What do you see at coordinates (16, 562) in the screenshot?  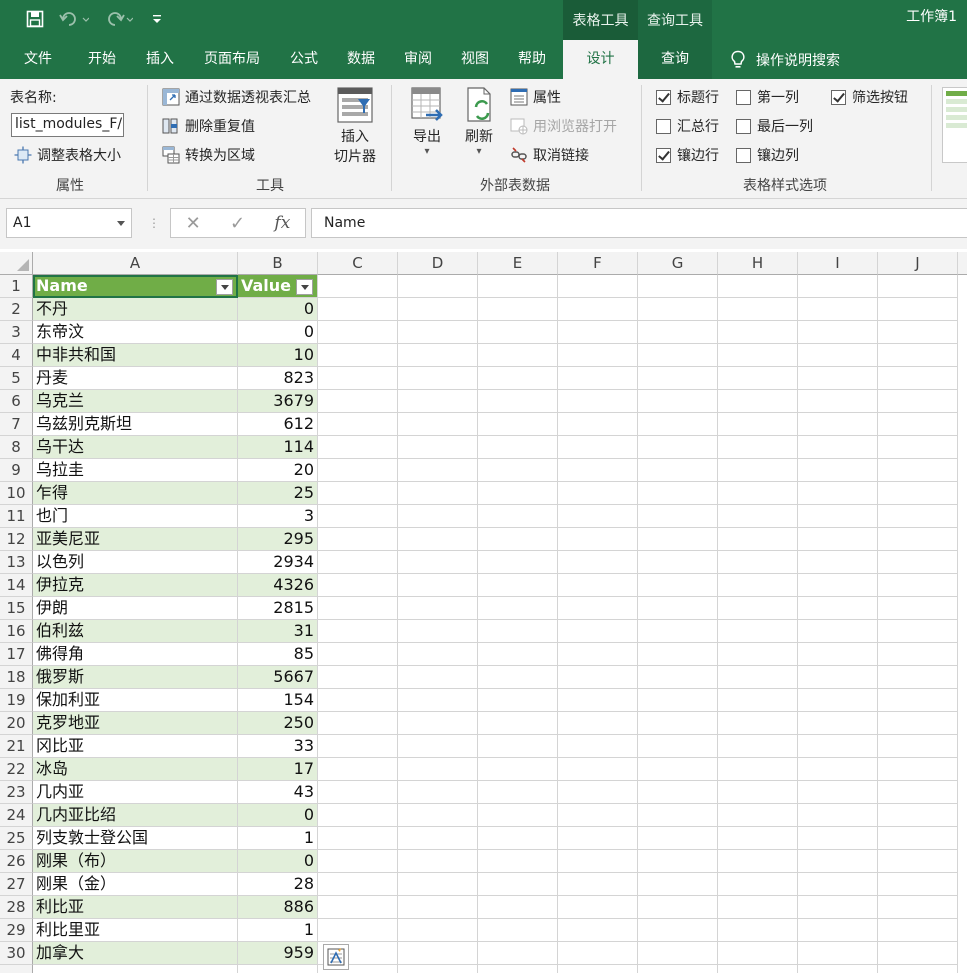 I see `row-header: 13` at bounding box center [16, 562].